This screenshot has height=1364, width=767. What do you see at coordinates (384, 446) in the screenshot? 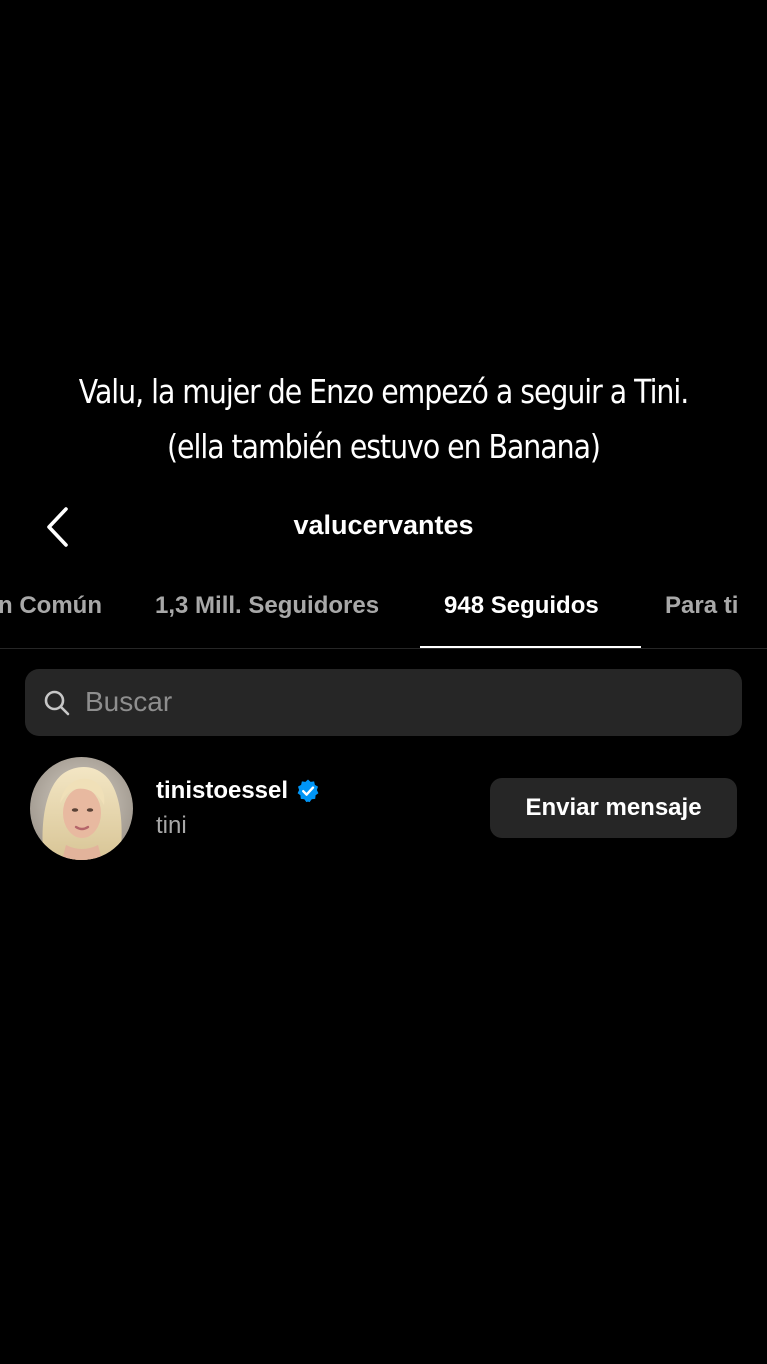
I see `caption-line-2: (ella también estuvo en Banana)` at bounding box center [384, 446].